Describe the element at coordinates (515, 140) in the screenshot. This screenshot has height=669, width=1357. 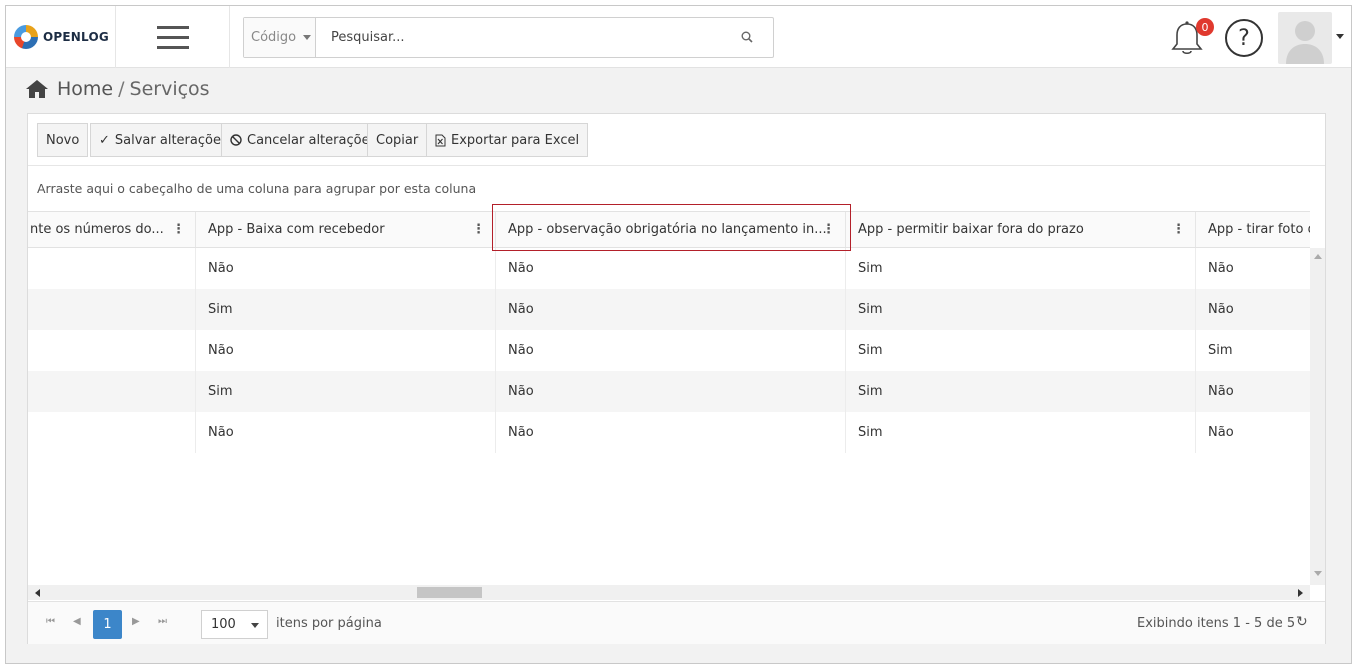
I see `export-excel-label: Exportar para Excel` at that location.